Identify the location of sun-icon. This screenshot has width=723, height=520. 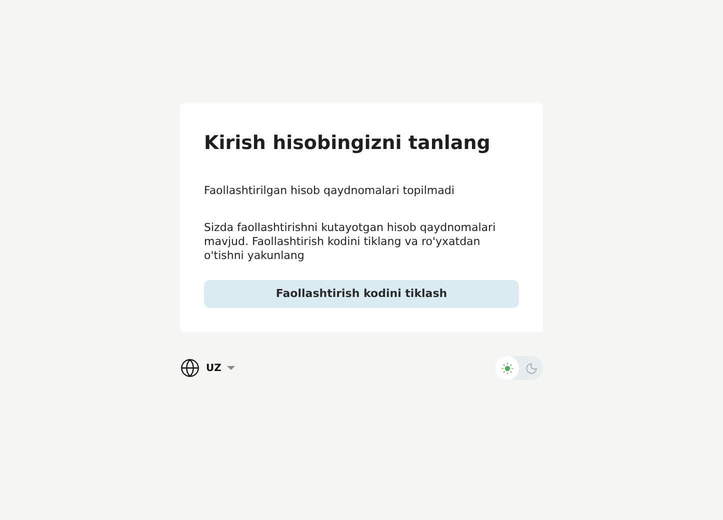
(507, 368).